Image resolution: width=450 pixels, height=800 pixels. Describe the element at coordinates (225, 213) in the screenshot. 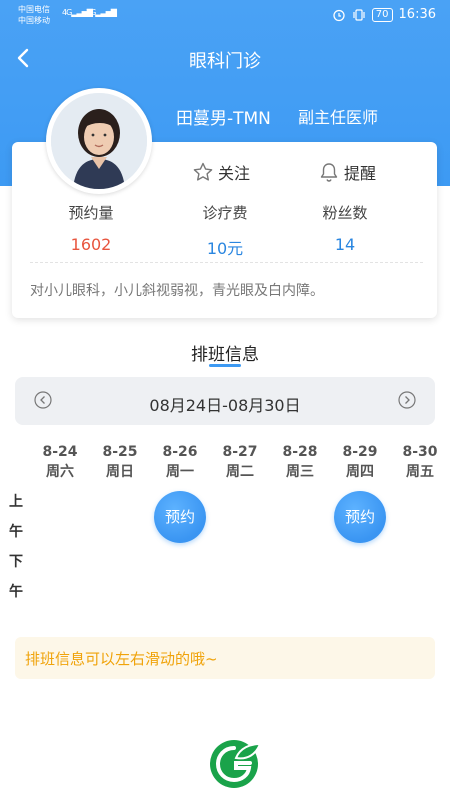

I see `stat-label: 诊疗费` at that location.